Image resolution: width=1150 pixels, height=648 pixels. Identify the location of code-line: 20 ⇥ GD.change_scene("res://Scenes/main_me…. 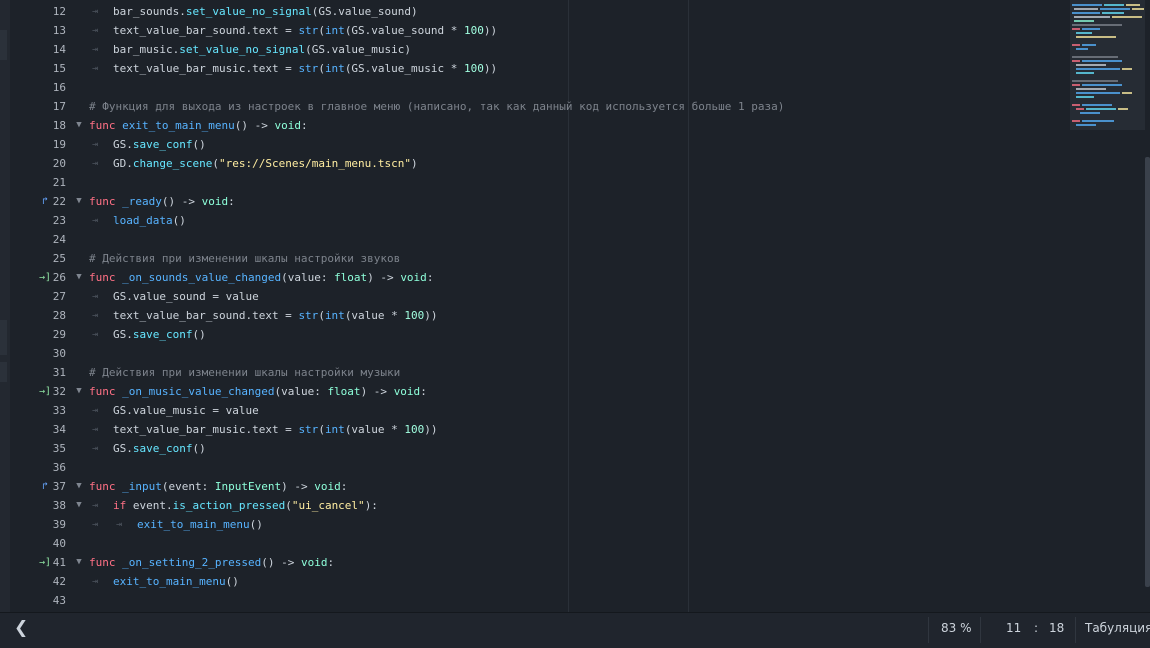
(577, 163).